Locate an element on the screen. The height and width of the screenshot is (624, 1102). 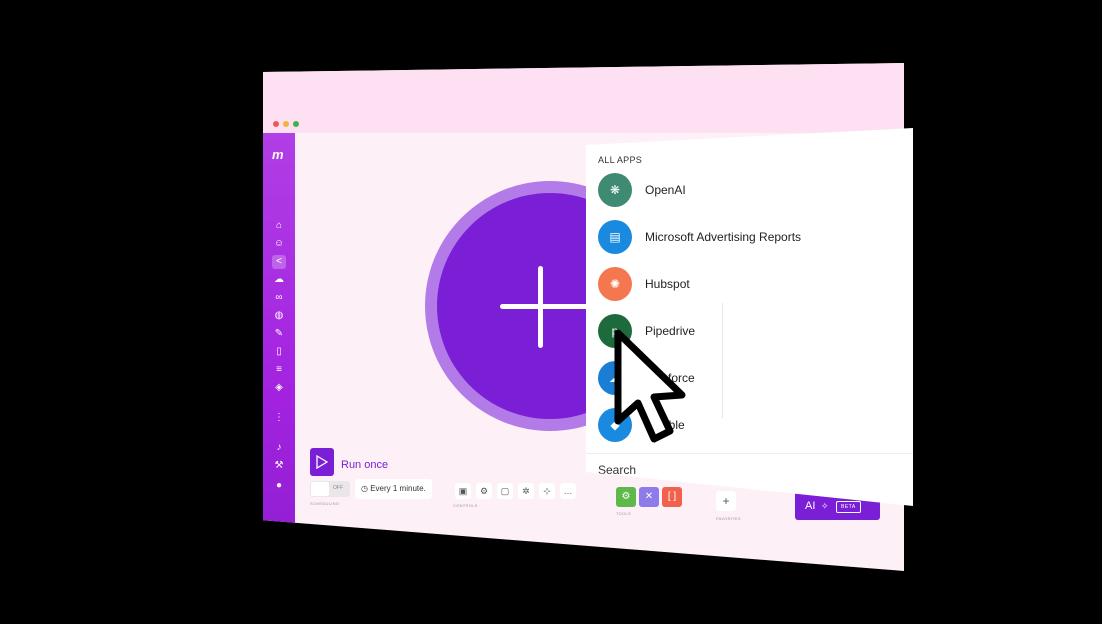
toggle-state: OFF is located at coordinates (338, 488).